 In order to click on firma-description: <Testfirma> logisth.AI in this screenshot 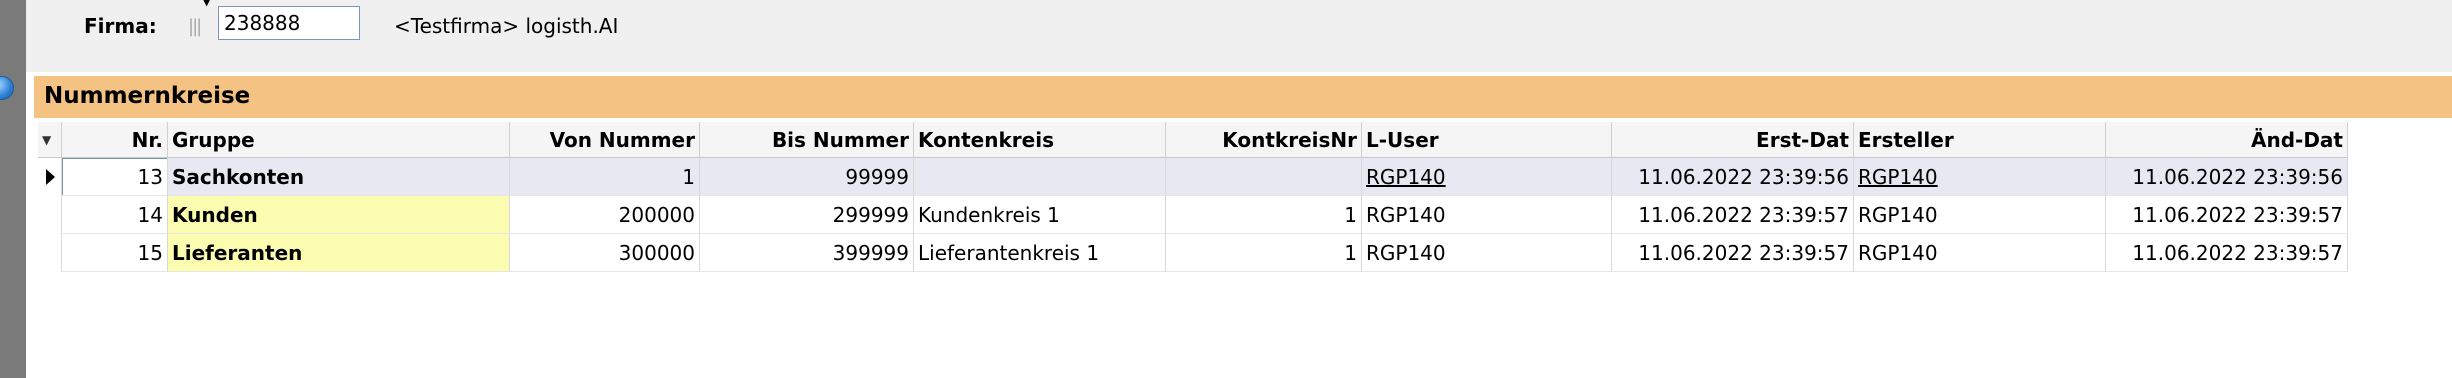, I will do `click(506, 26)`.